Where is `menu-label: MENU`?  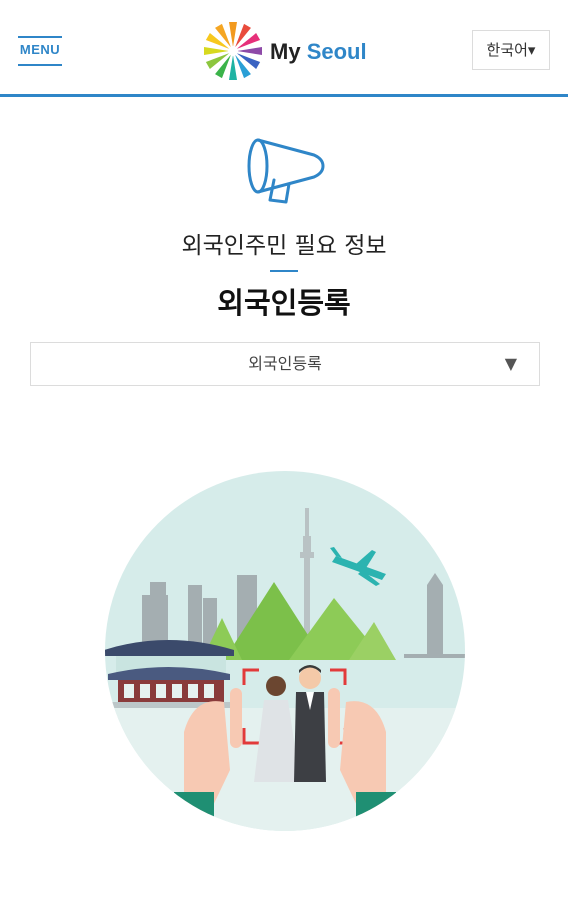
menu-label: MENU is located at coordinates (40, 49).